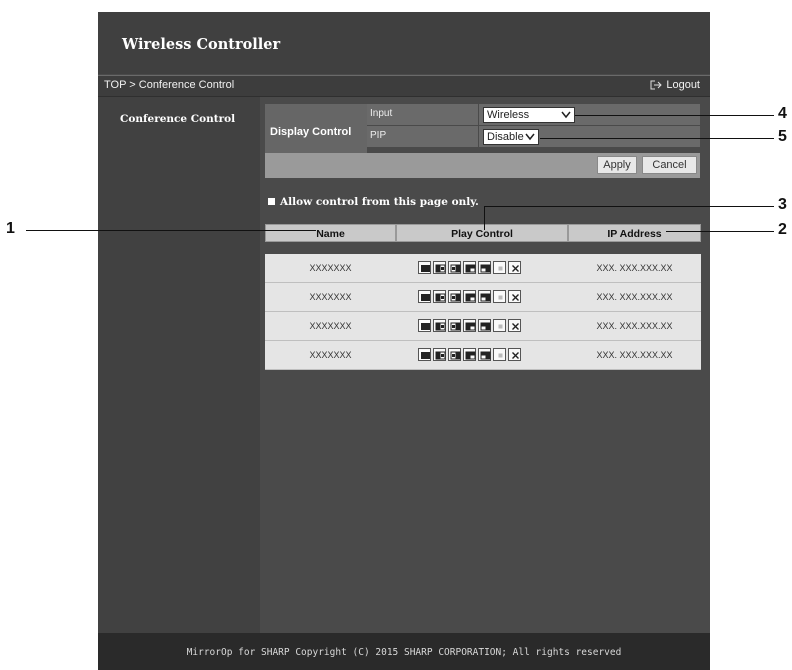 The image size is (792, 670). I want to click on callout-2: 2, so click(782, 229).